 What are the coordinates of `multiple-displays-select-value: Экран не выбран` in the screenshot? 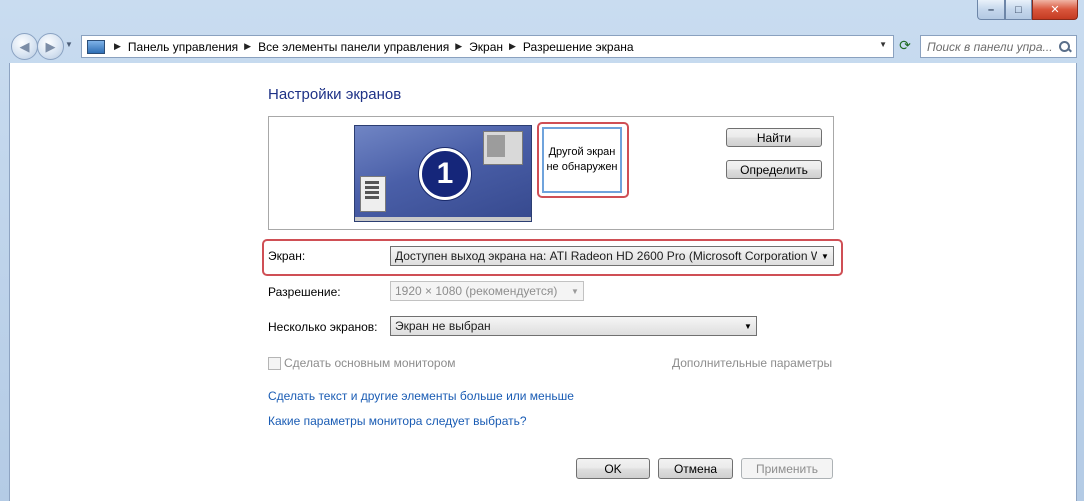 It's located at (443, 326).